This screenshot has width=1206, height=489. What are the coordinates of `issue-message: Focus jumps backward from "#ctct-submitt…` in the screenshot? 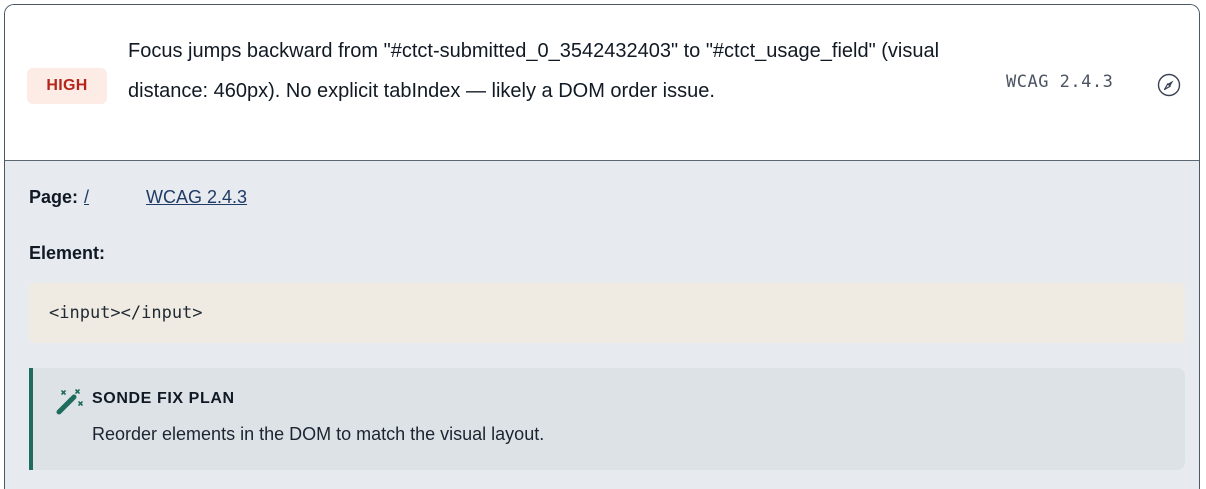 It's located at (534, 71).